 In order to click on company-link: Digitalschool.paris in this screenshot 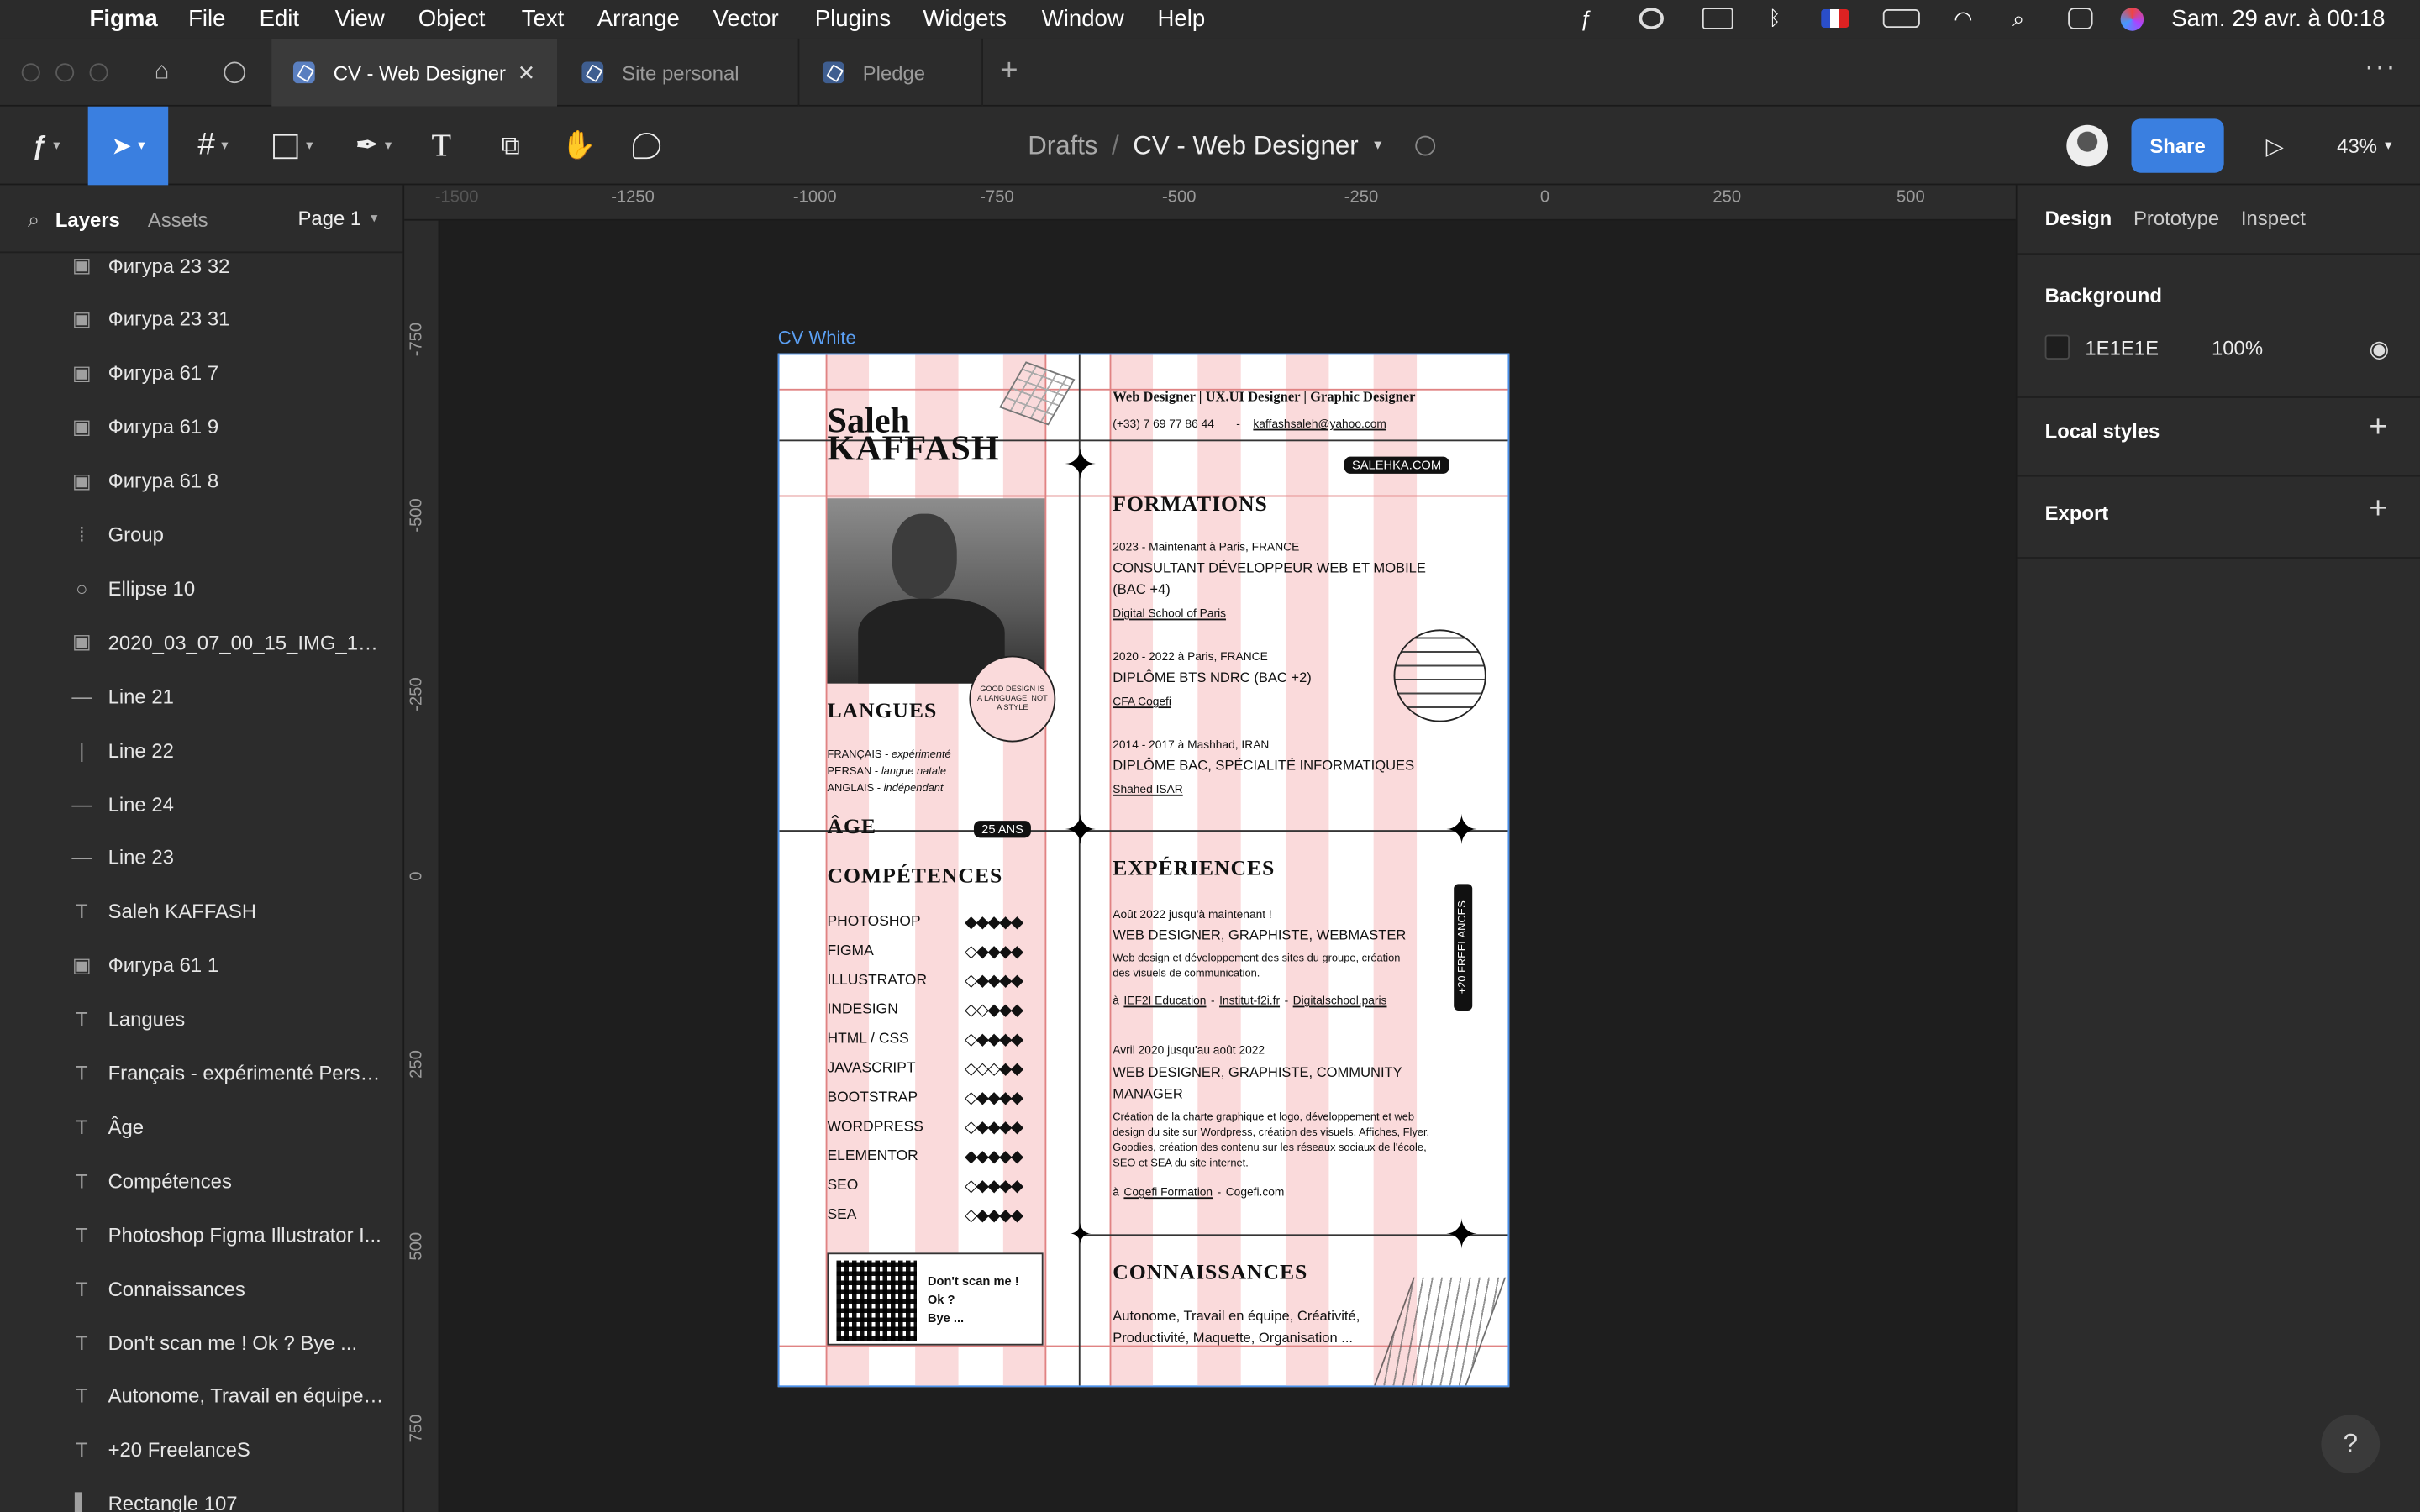, I will do `click(1340, 1001)`.